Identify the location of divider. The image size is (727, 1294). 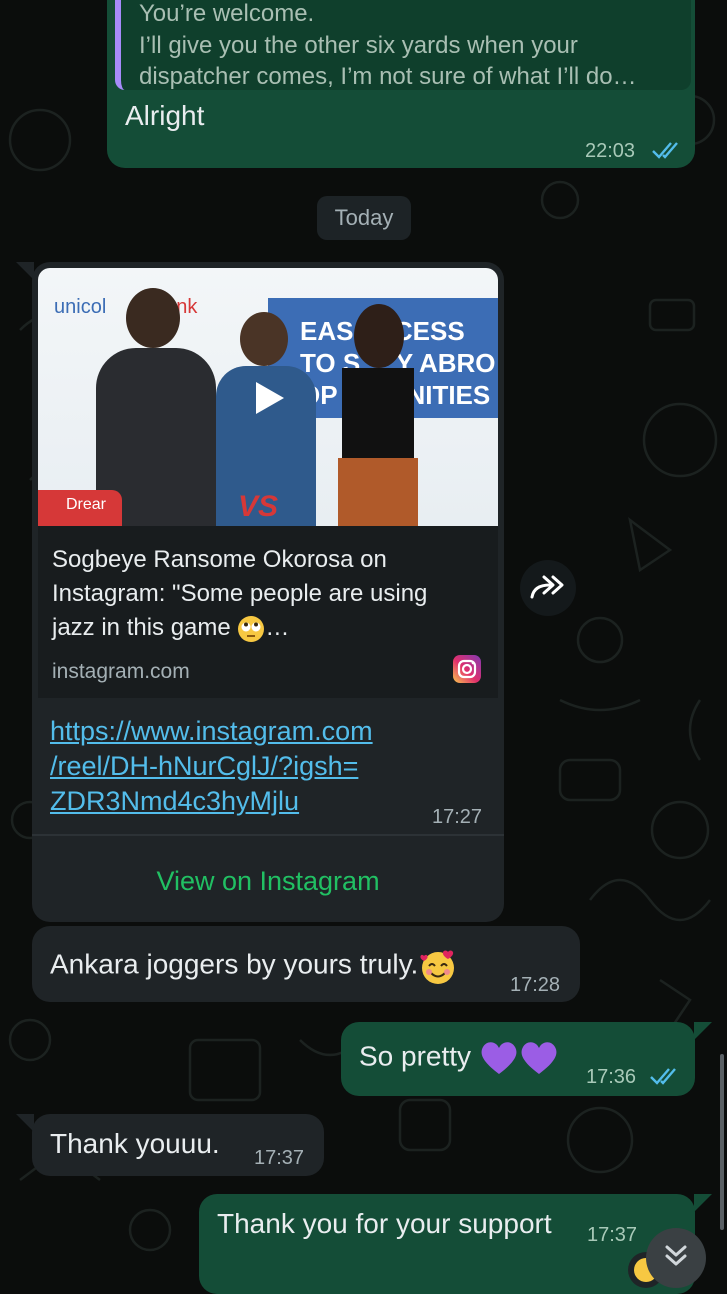
(268, 835).